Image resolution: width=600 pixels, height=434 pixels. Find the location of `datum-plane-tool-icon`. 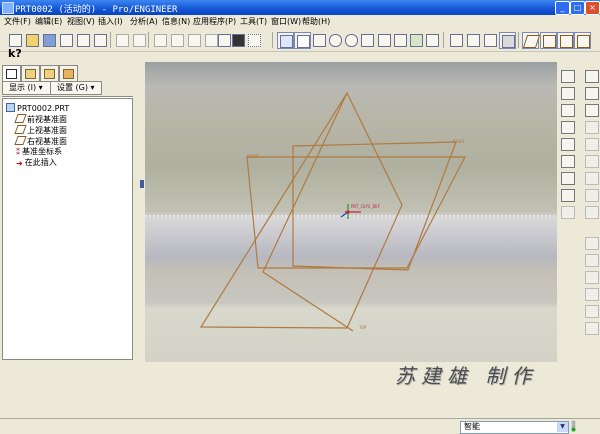

datum-plane-tool-icon is located at coordinates (568, 76).